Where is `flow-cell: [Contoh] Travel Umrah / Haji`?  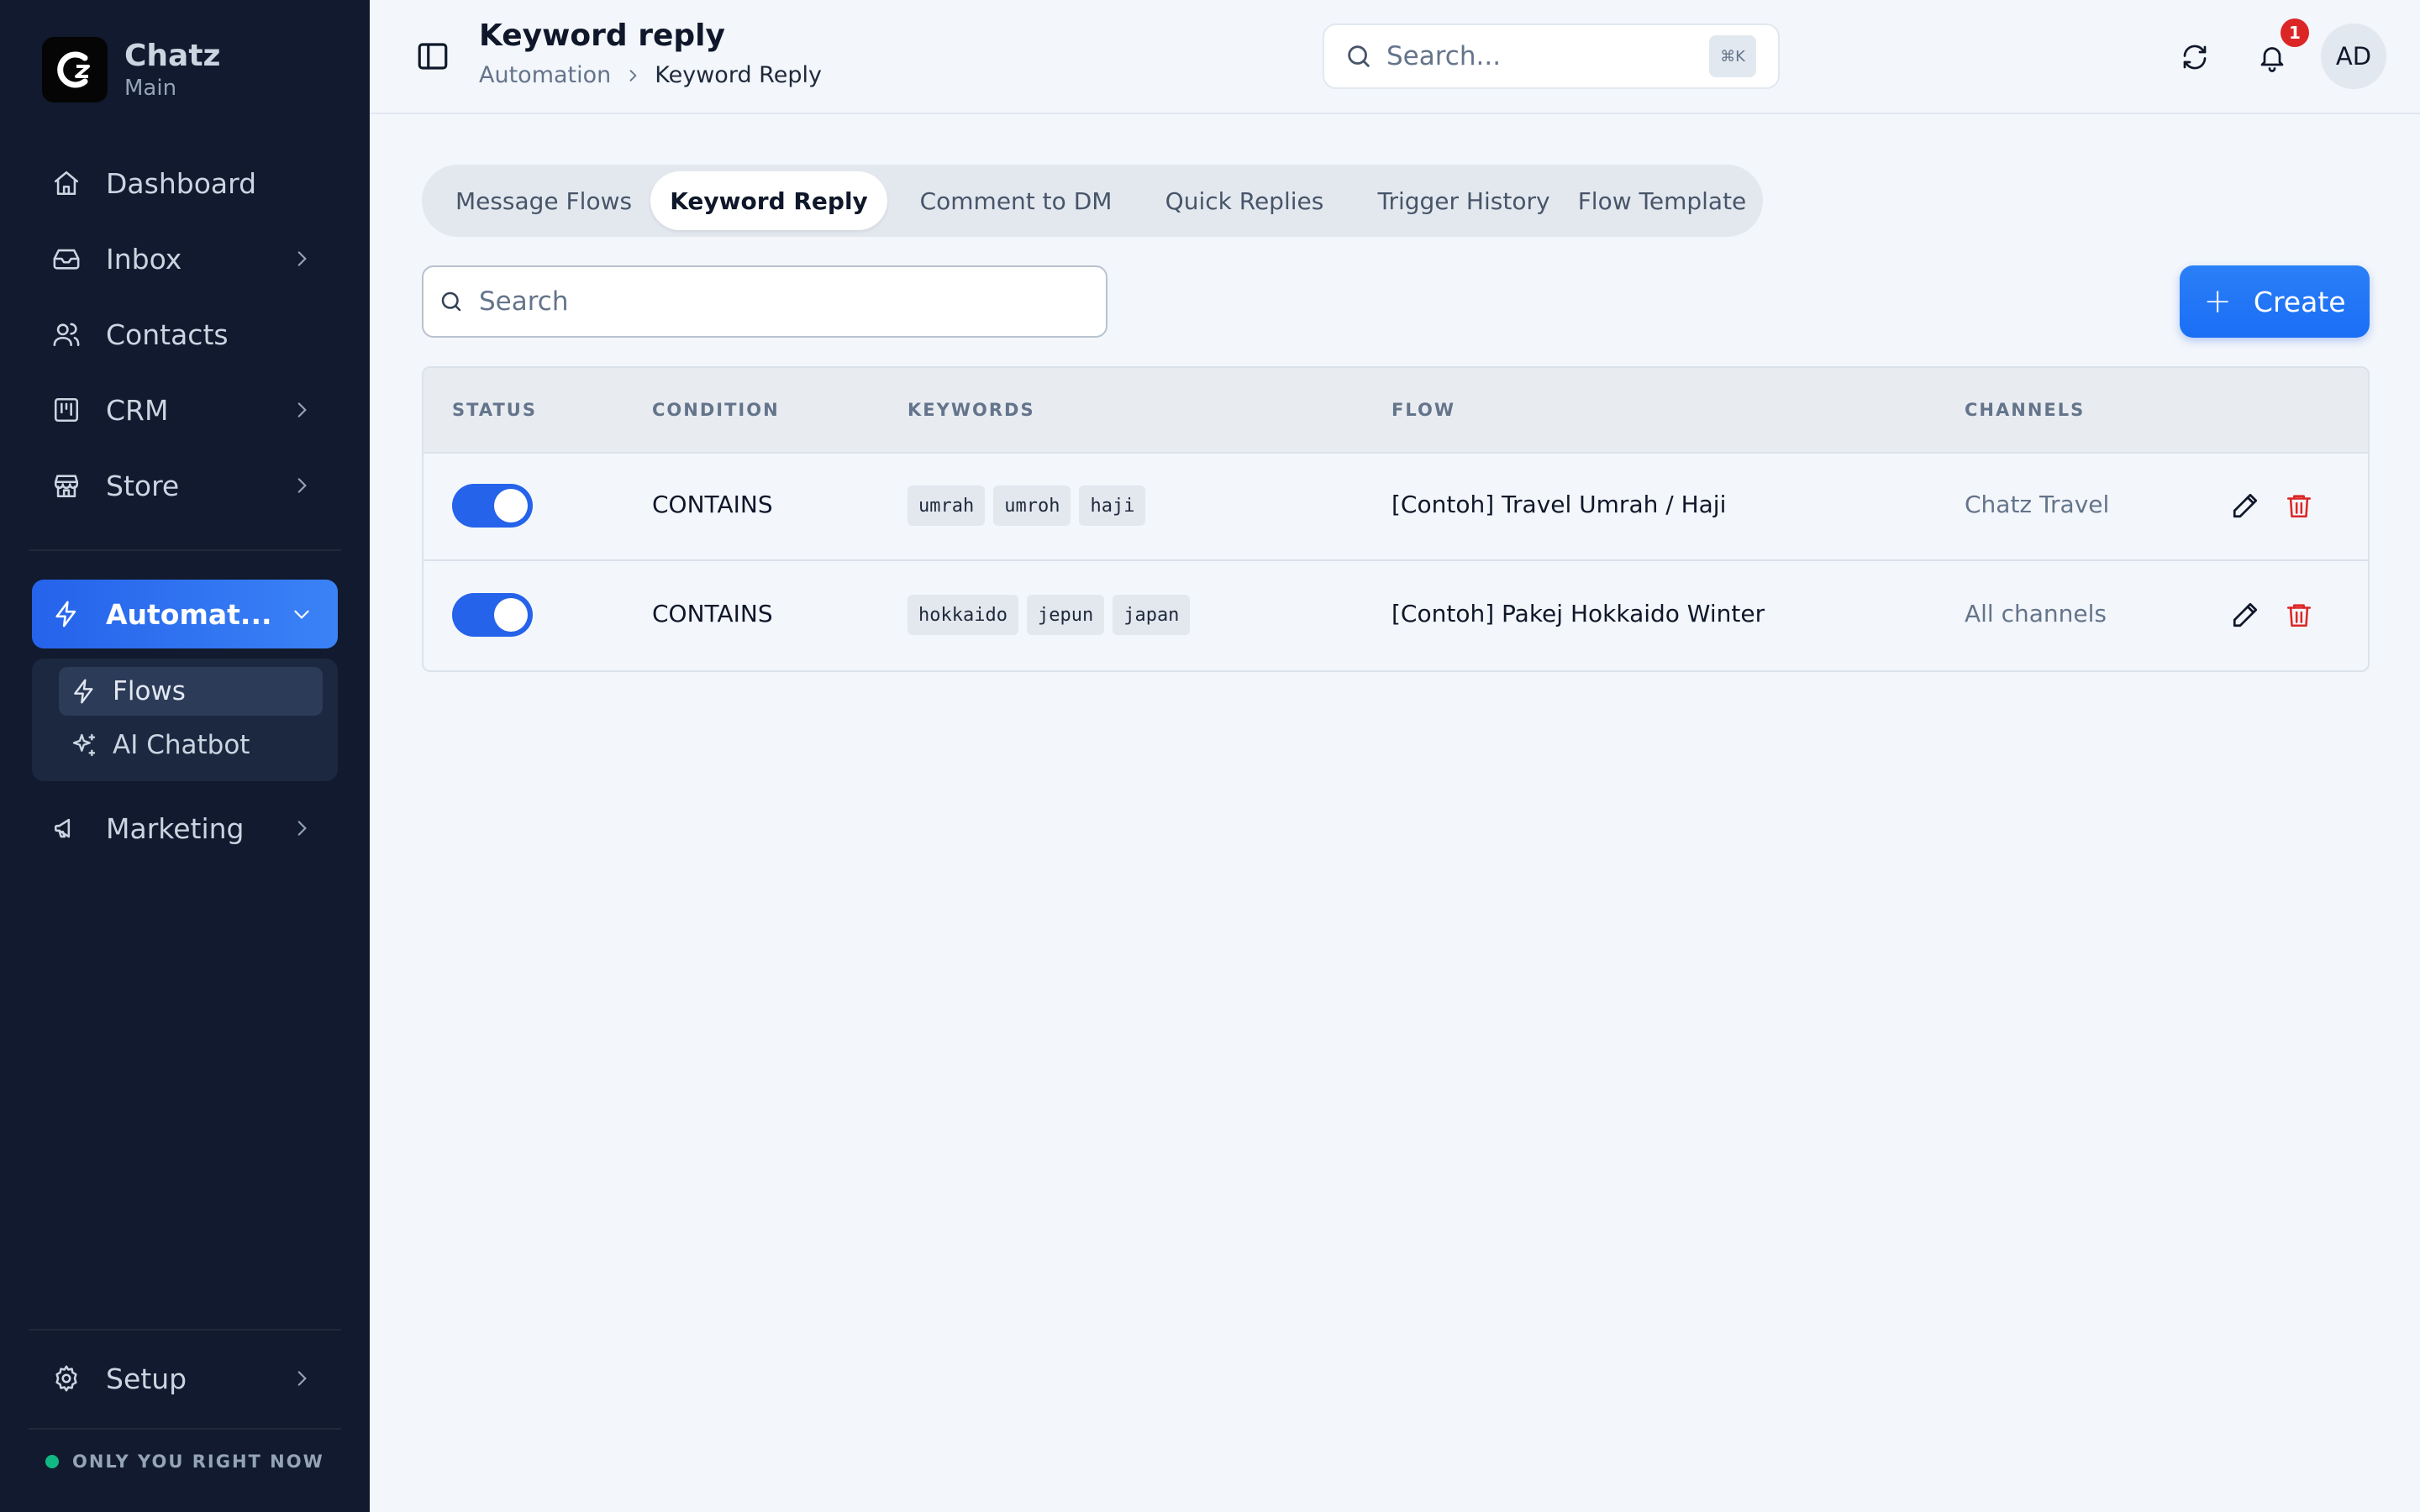
flow-cell: [Contoh] Travel Umrah / Haji is located at coordinates (1559, 504).